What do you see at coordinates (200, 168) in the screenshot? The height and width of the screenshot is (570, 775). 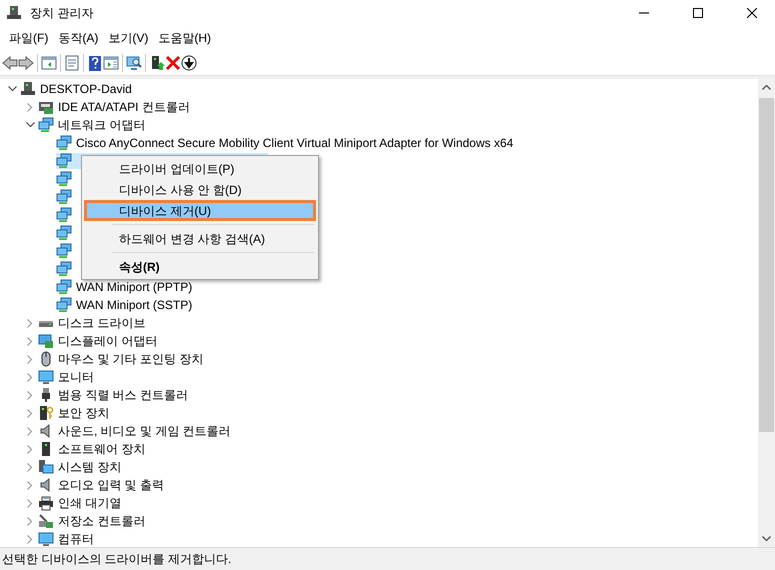 I see `menu-item: 드라이버 업데이트(P)` at bounding box center [200, 168].